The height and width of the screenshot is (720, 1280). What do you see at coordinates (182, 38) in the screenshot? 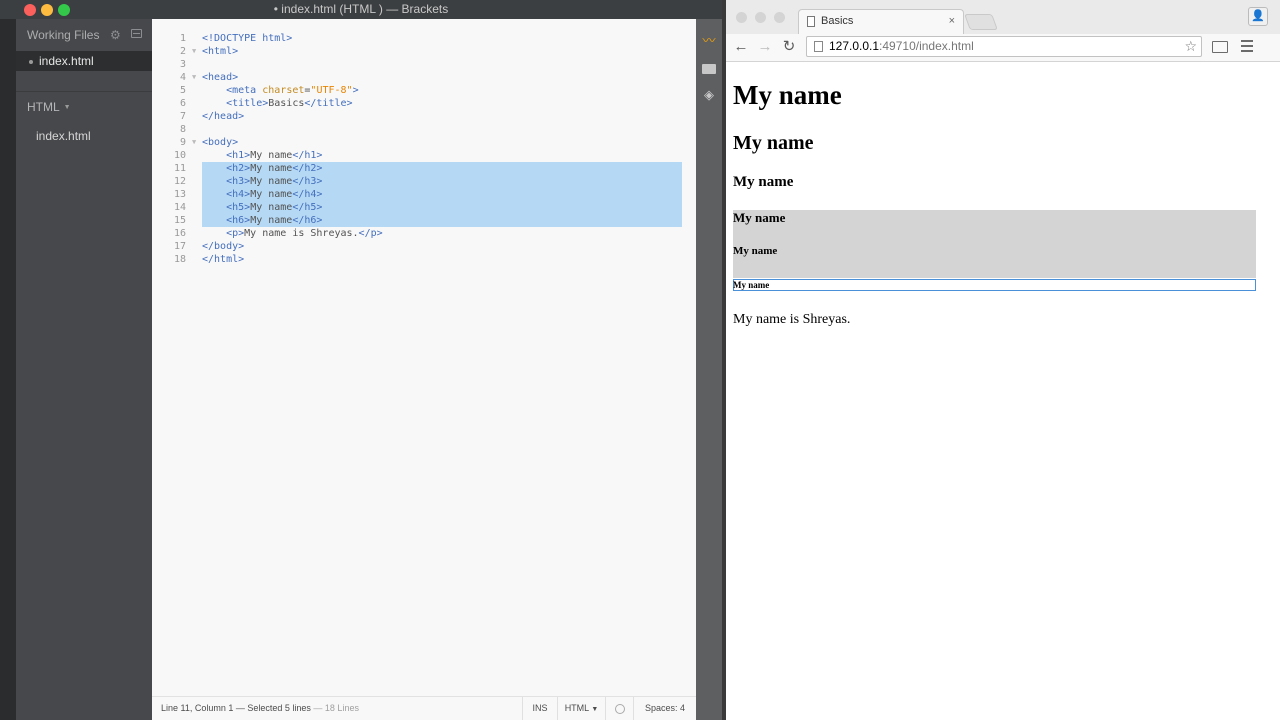
I see `line-number: 1` at bounding box center [182, 38].